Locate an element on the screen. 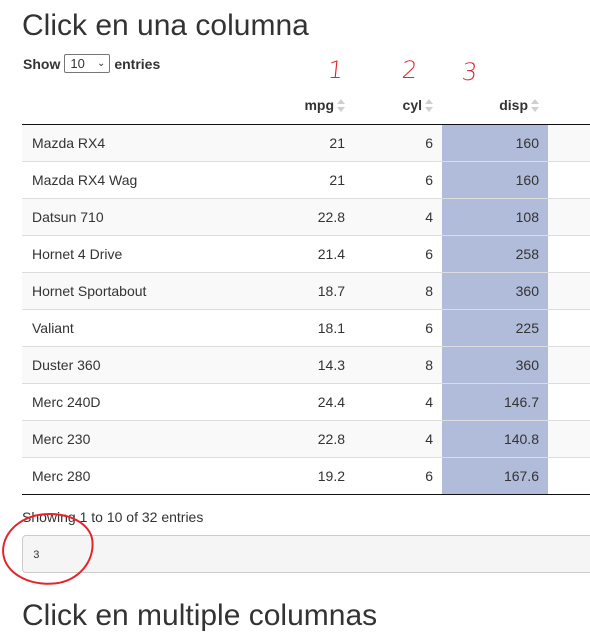  table-cell-mpg: 18.7 is located at coordinates (311, 290).